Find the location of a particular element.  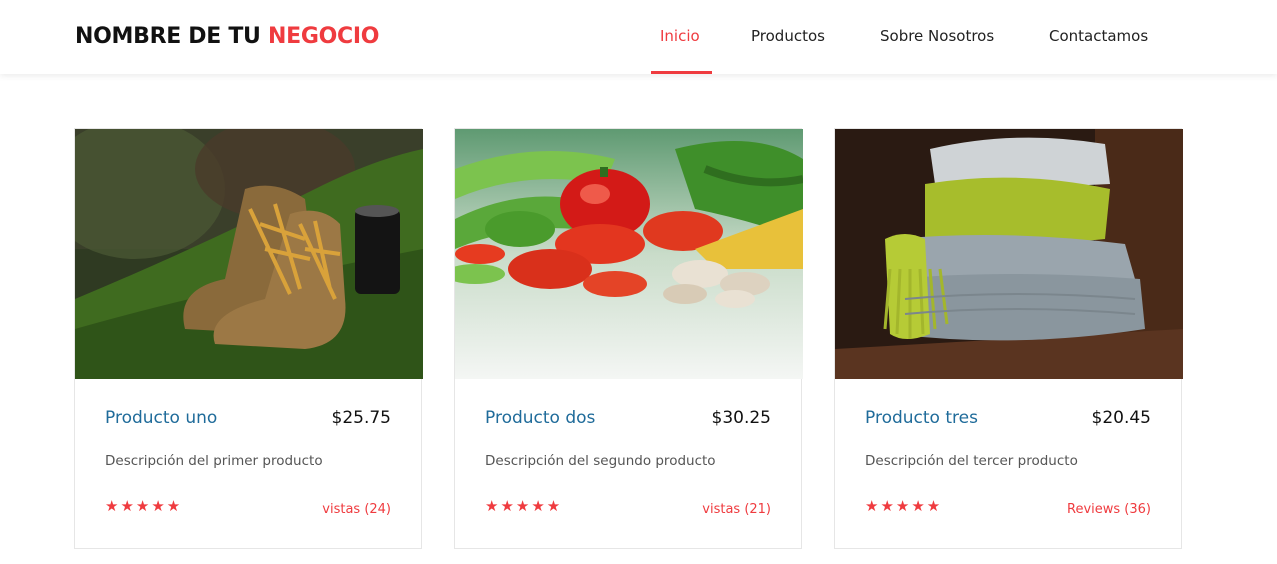

nav-productos: Productos is located at coordinates (788, 36).